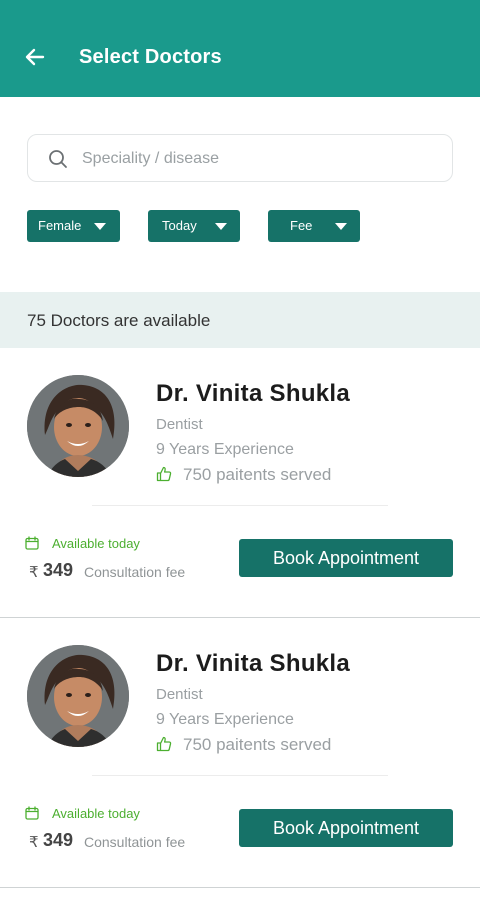 The width and height of the screenshot is (480, 900). I want to click on filter-fee: Fee, so click(314, 226).